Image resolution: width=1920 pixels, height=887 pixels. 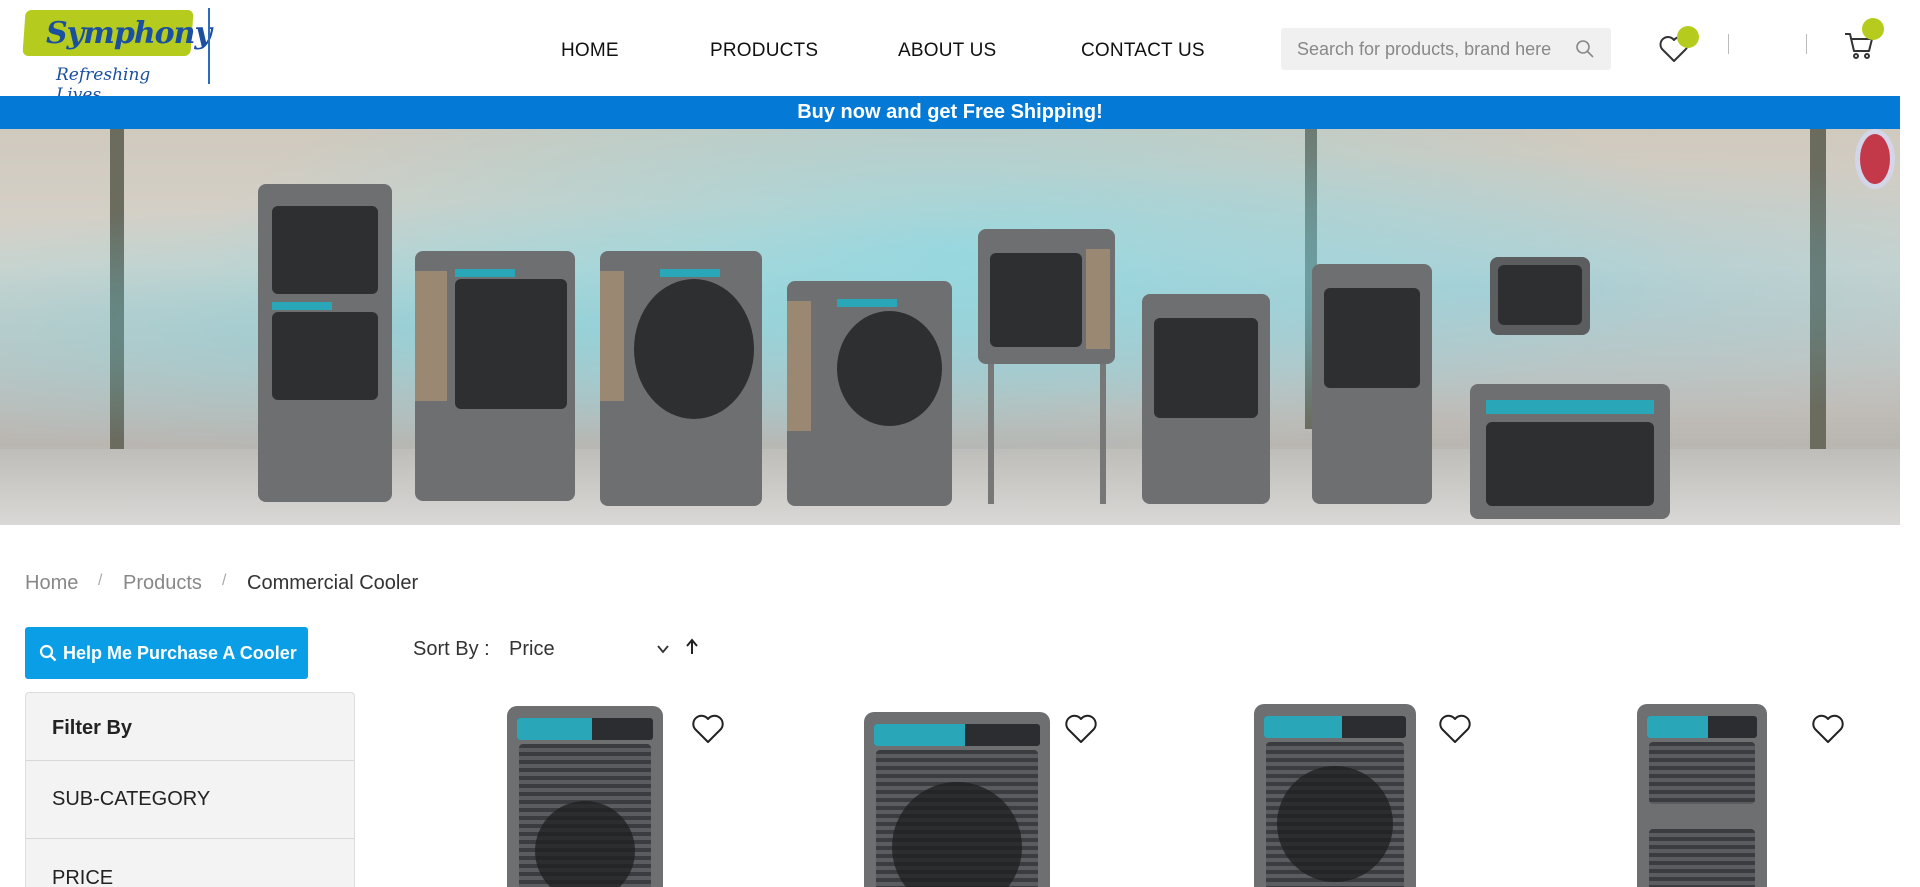 What do you see at coordinates (1873, 29) in the screenshot?
I see `cart-badge` at bounding box center [1873, 29].